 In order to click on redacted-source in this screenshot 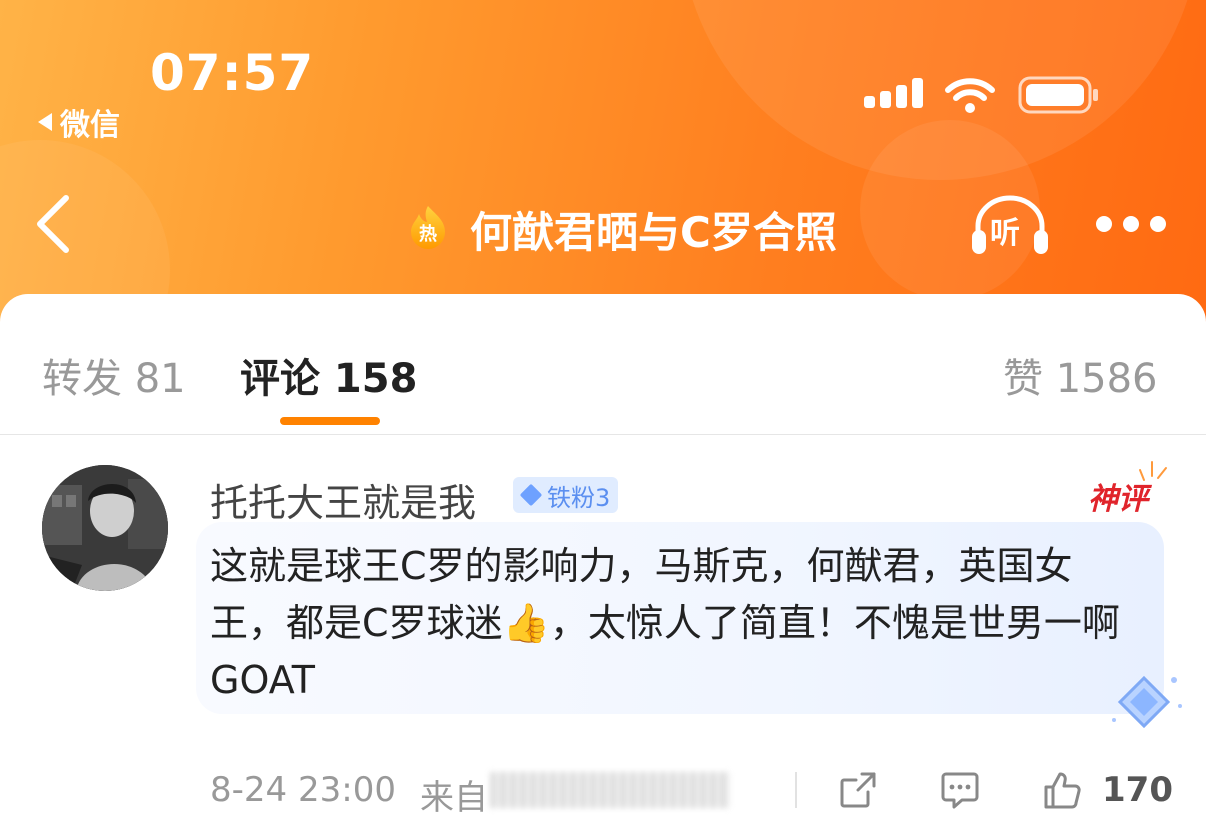, I will do `click(610, 790)`.